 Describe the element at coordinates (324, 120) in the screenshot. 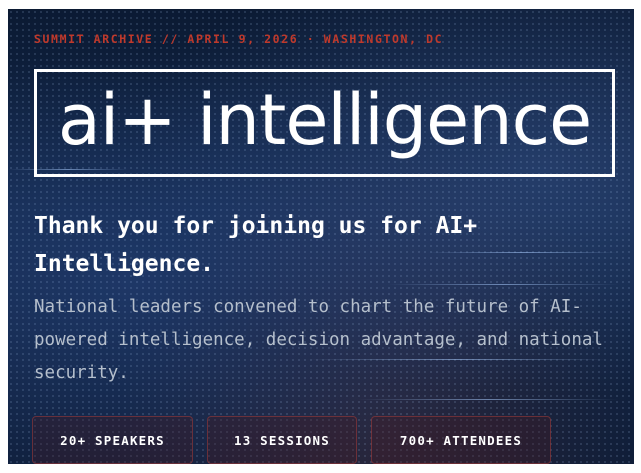

I see `event-logo: ai+ intelligence` at that location.